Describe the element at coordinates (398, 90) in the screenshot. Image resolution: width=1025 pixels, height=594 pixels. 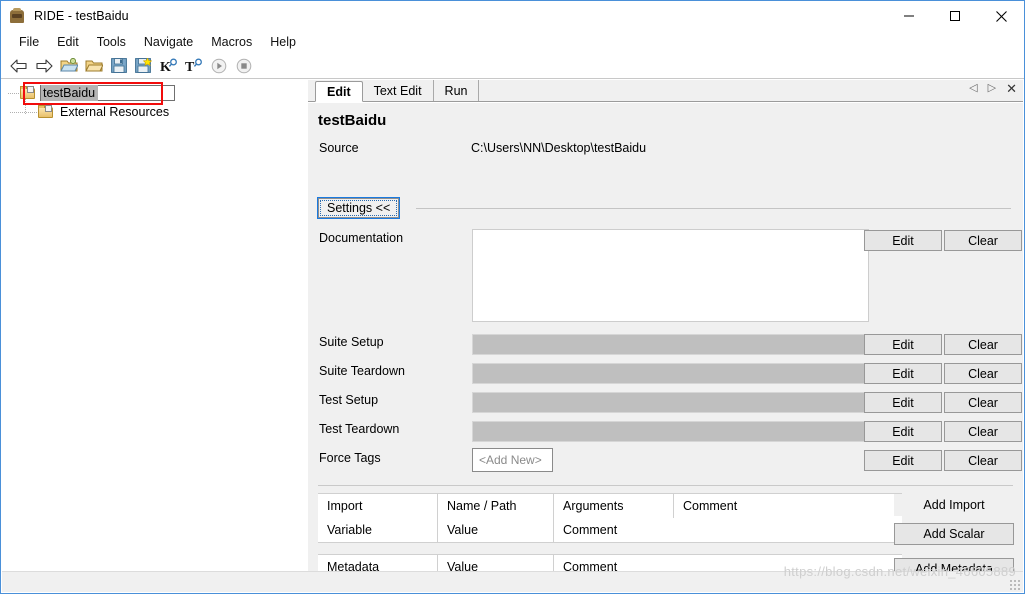
I see `tab-text-edit: Text Edit` at that location.